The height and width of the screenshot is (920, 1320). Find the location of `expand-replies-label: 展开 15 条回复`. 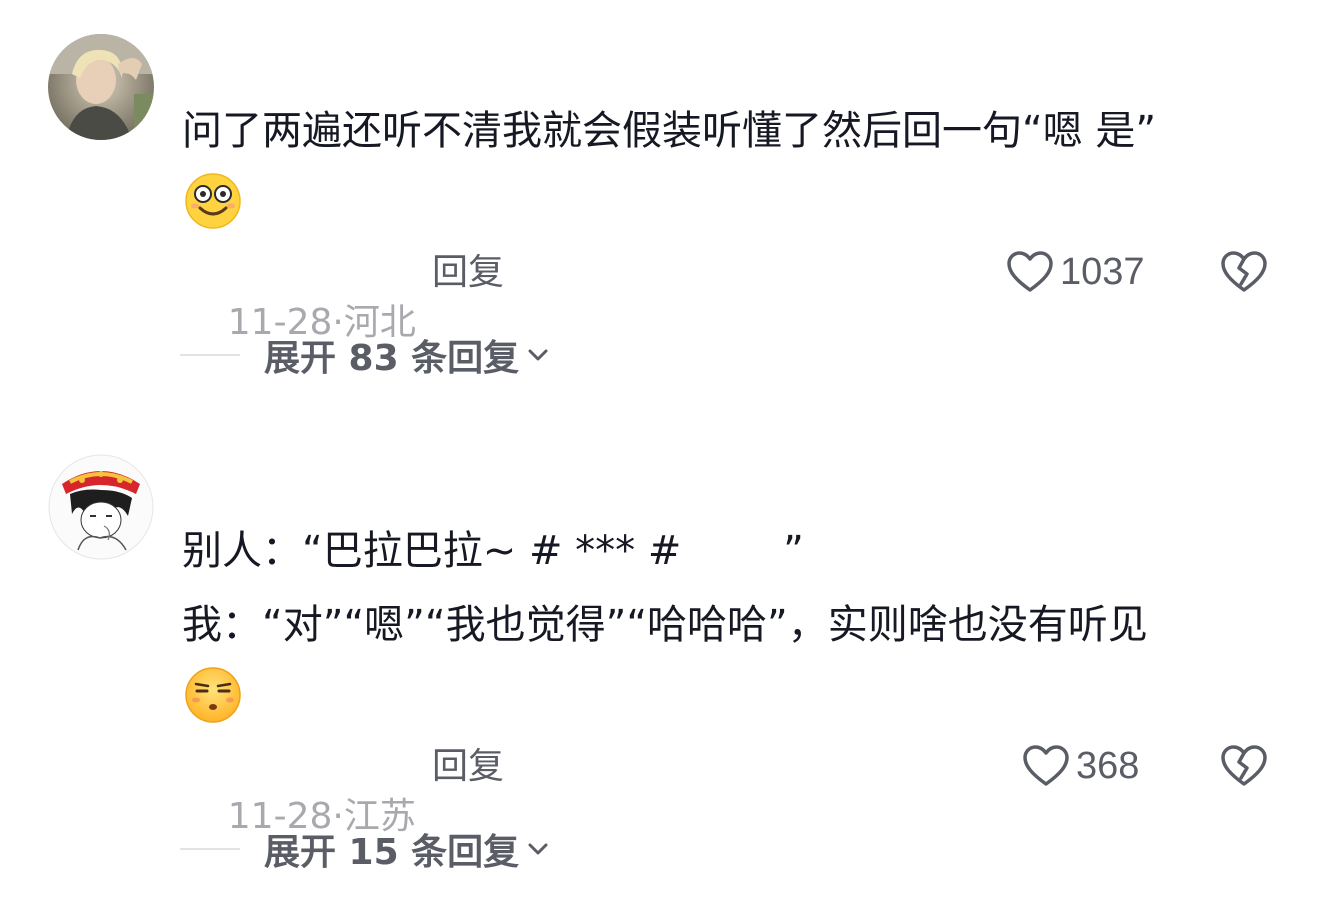

expand-replies-label: 展开 15 条回复 is located at coordinates (392, 852).